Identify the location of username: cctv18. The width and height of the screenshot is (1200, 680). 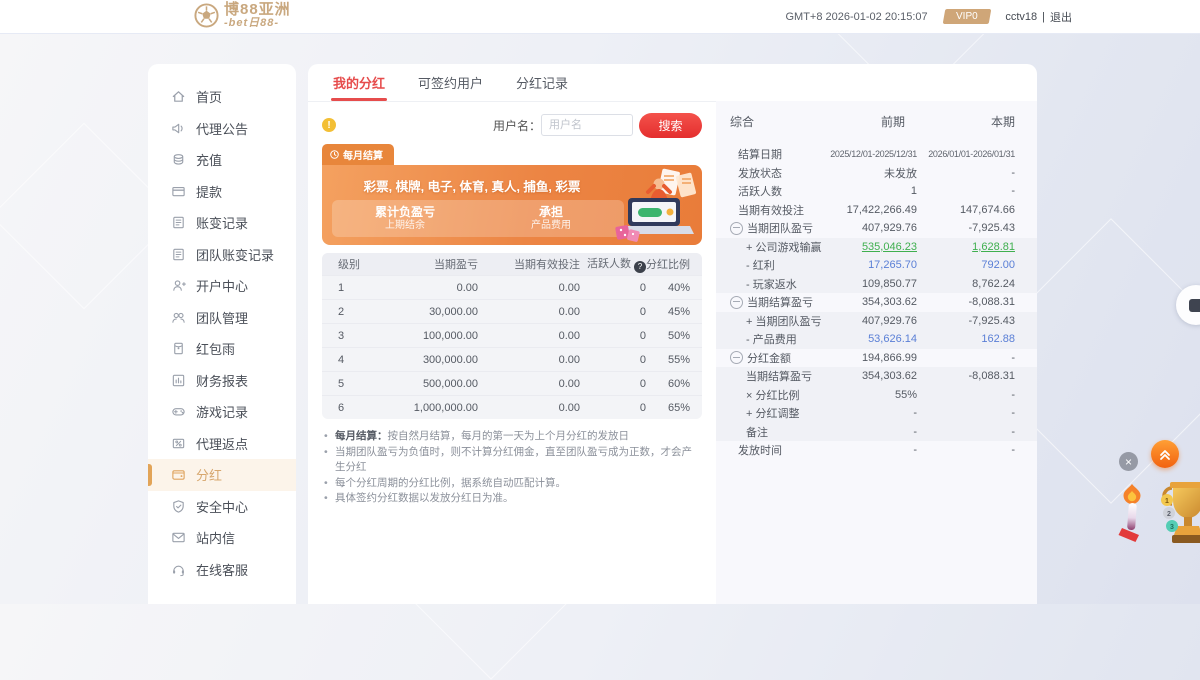
(1021, 17).